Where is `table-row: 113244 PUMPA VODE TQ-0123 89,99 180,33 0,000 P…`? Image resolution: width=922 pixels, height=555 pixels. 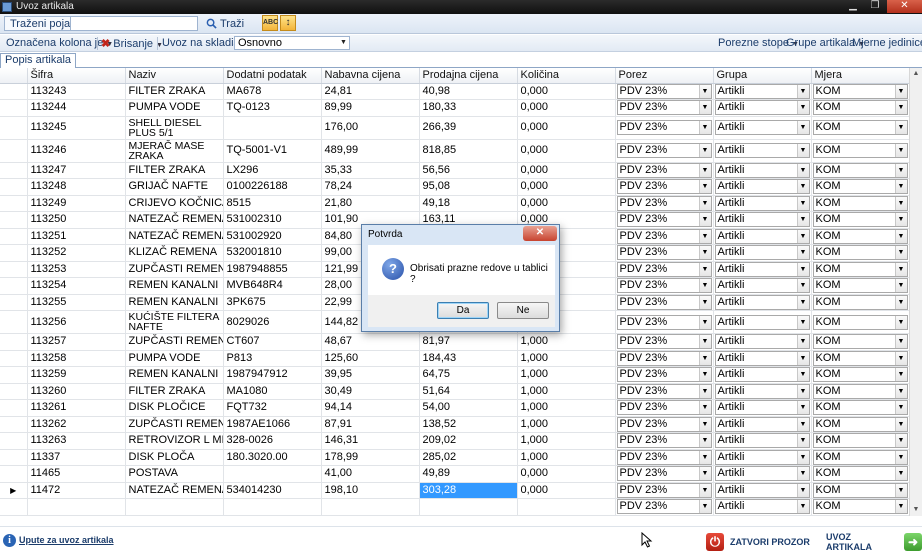 table-row: 113244 PUMPA VODE TQ-0123 89,99 180,33 0,000 P… is located at coordinates (455, 108).